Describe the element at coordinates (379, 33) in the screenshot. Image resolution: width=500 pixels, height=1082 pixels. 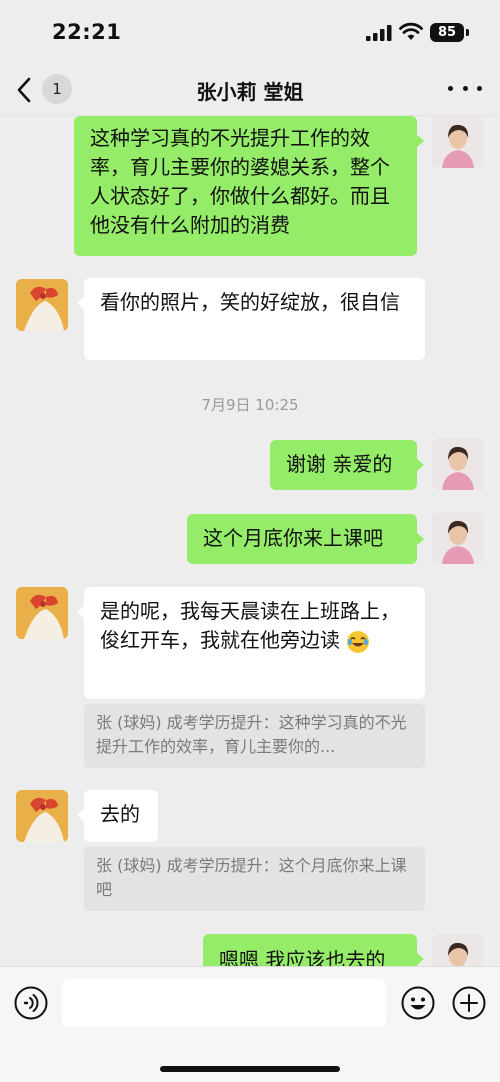
I see `signal-icon` at that location.